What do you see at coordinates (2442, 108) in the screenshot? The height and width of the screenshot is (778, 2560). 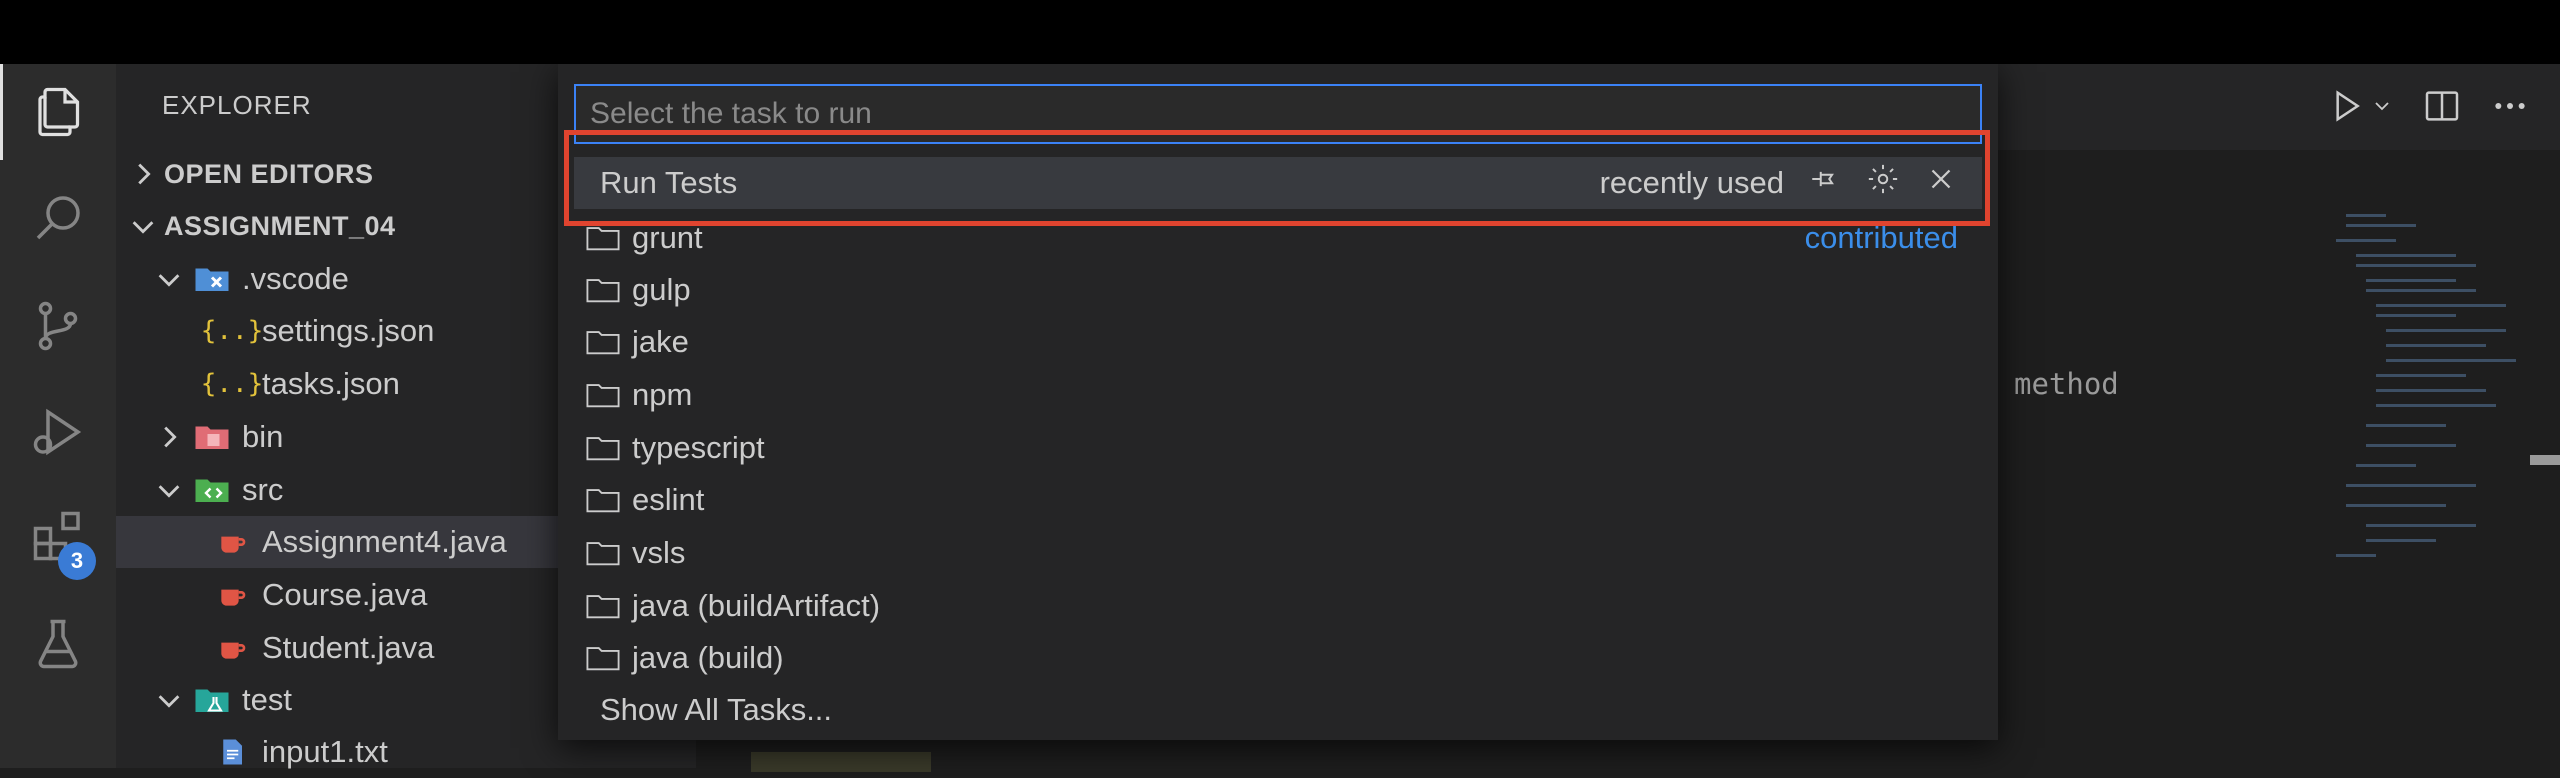 I see `split-editor-icon` at bounding box center [2442, 108].